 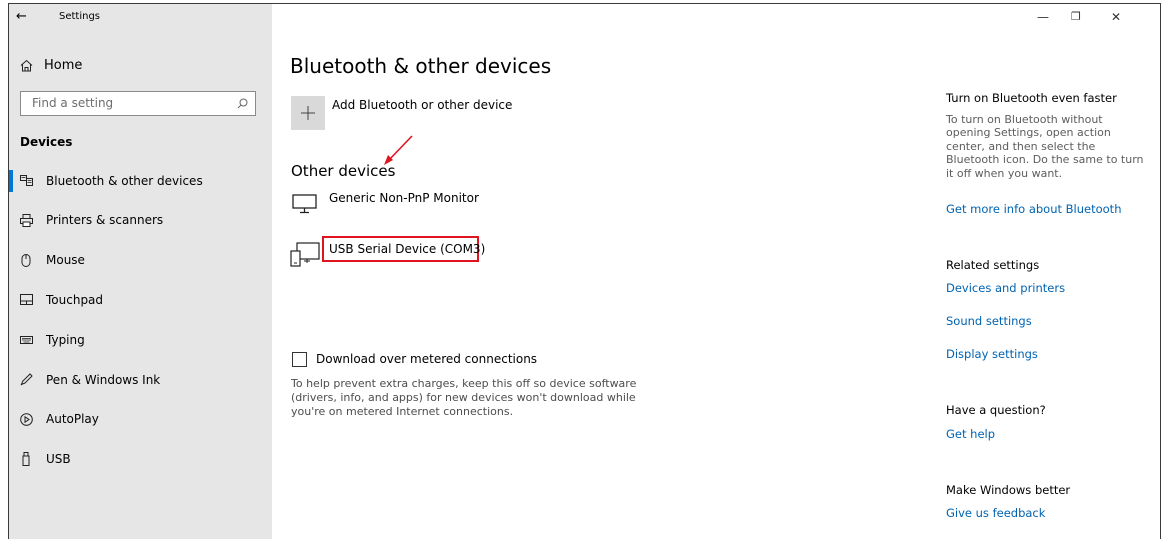 I want to click on search-input: Find a setting, so click(x=138, y=103).